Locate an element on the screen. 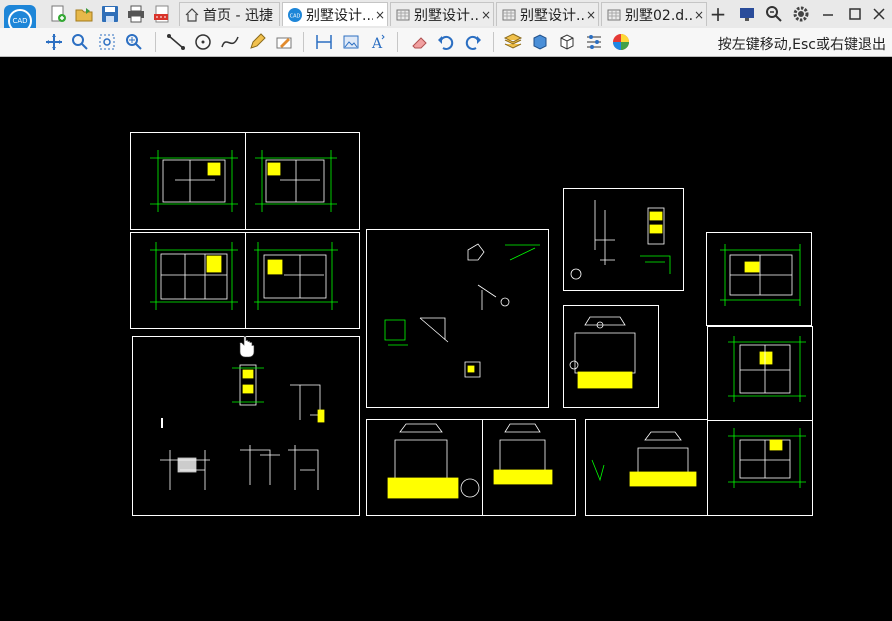  tab-drawing-3: 别墅设计... × is located at coordinates (547, 14).